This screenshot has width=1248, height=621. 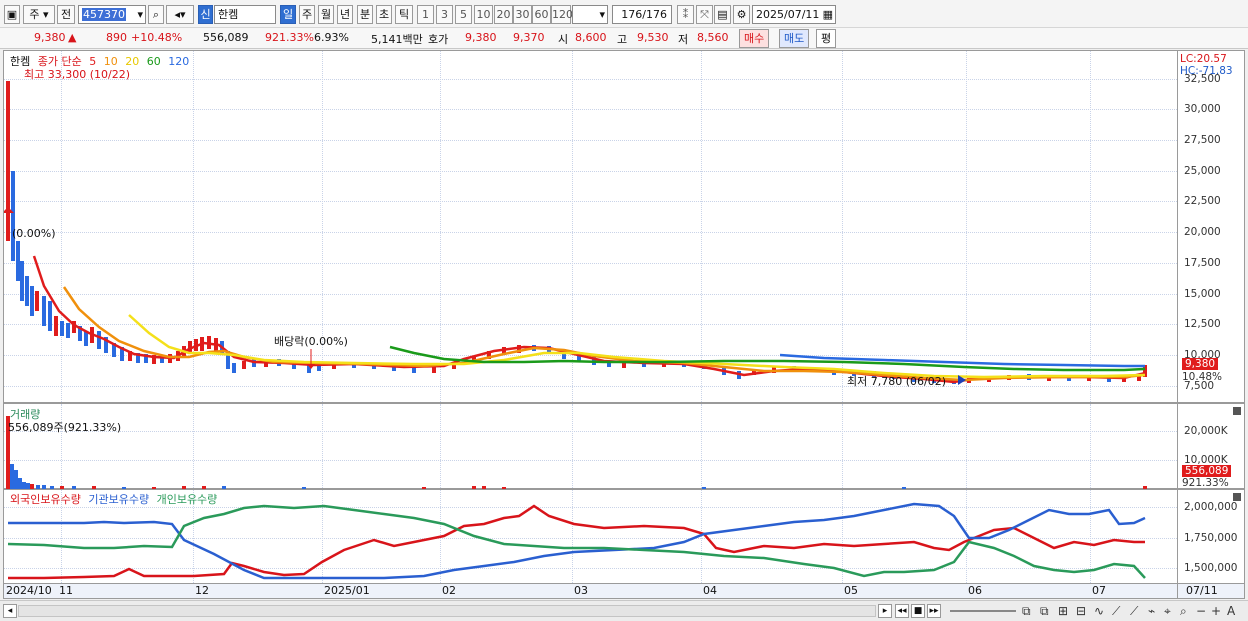 I want to click on search-icon: ⌕, so click(x=156, y=14).